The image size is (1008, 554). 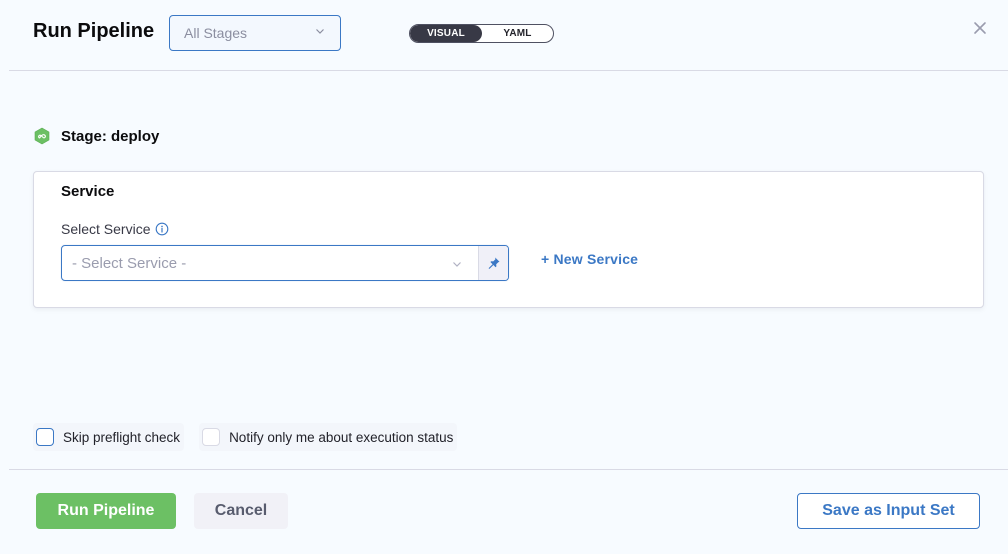 I want to click on toggle-visual: VISUAL, so click(x=446, y=33).